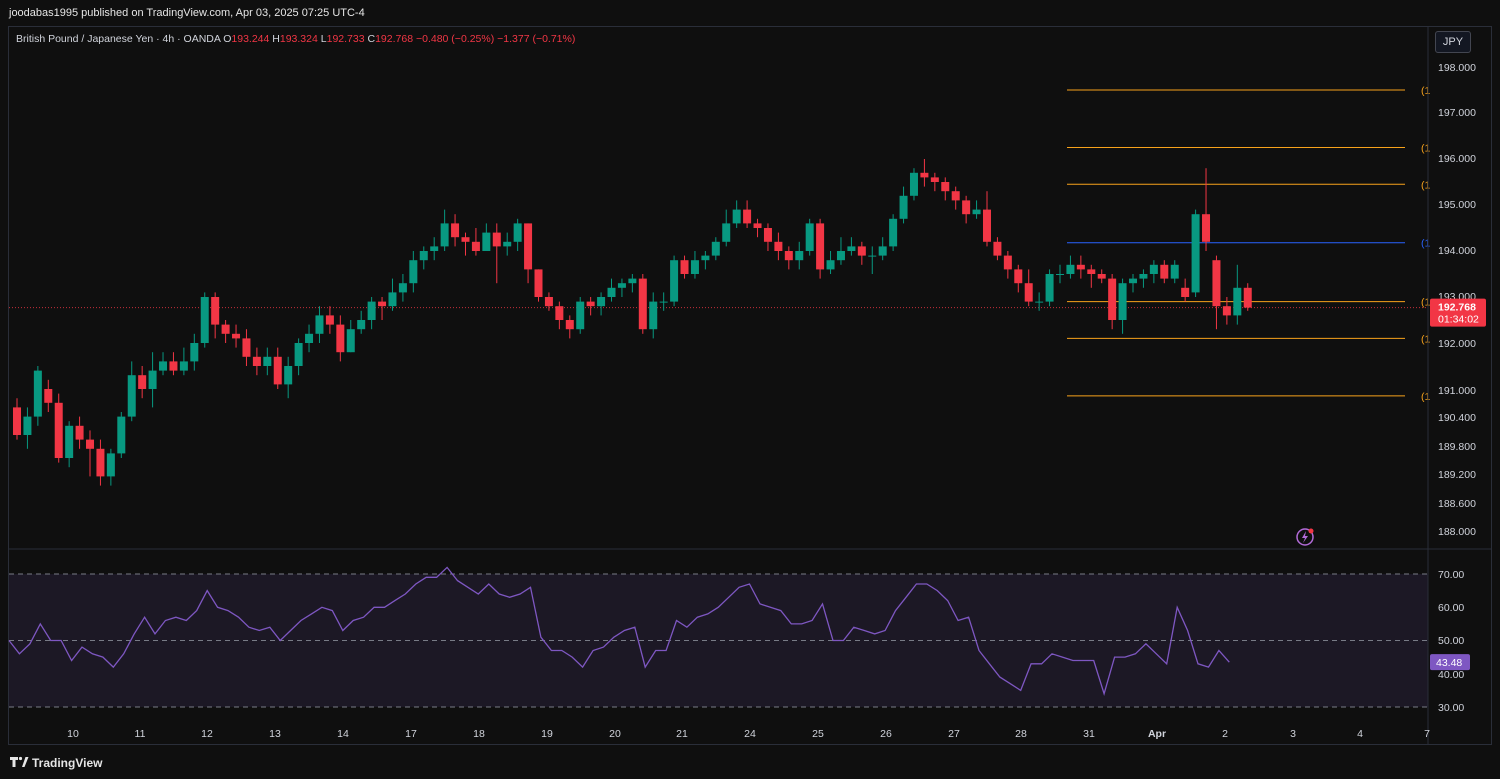 This screenshot has width=1500, height=779. Describe the element at coordinates (1089, 734) in the screenshot. I see `time-axis-label: 31` at that location.